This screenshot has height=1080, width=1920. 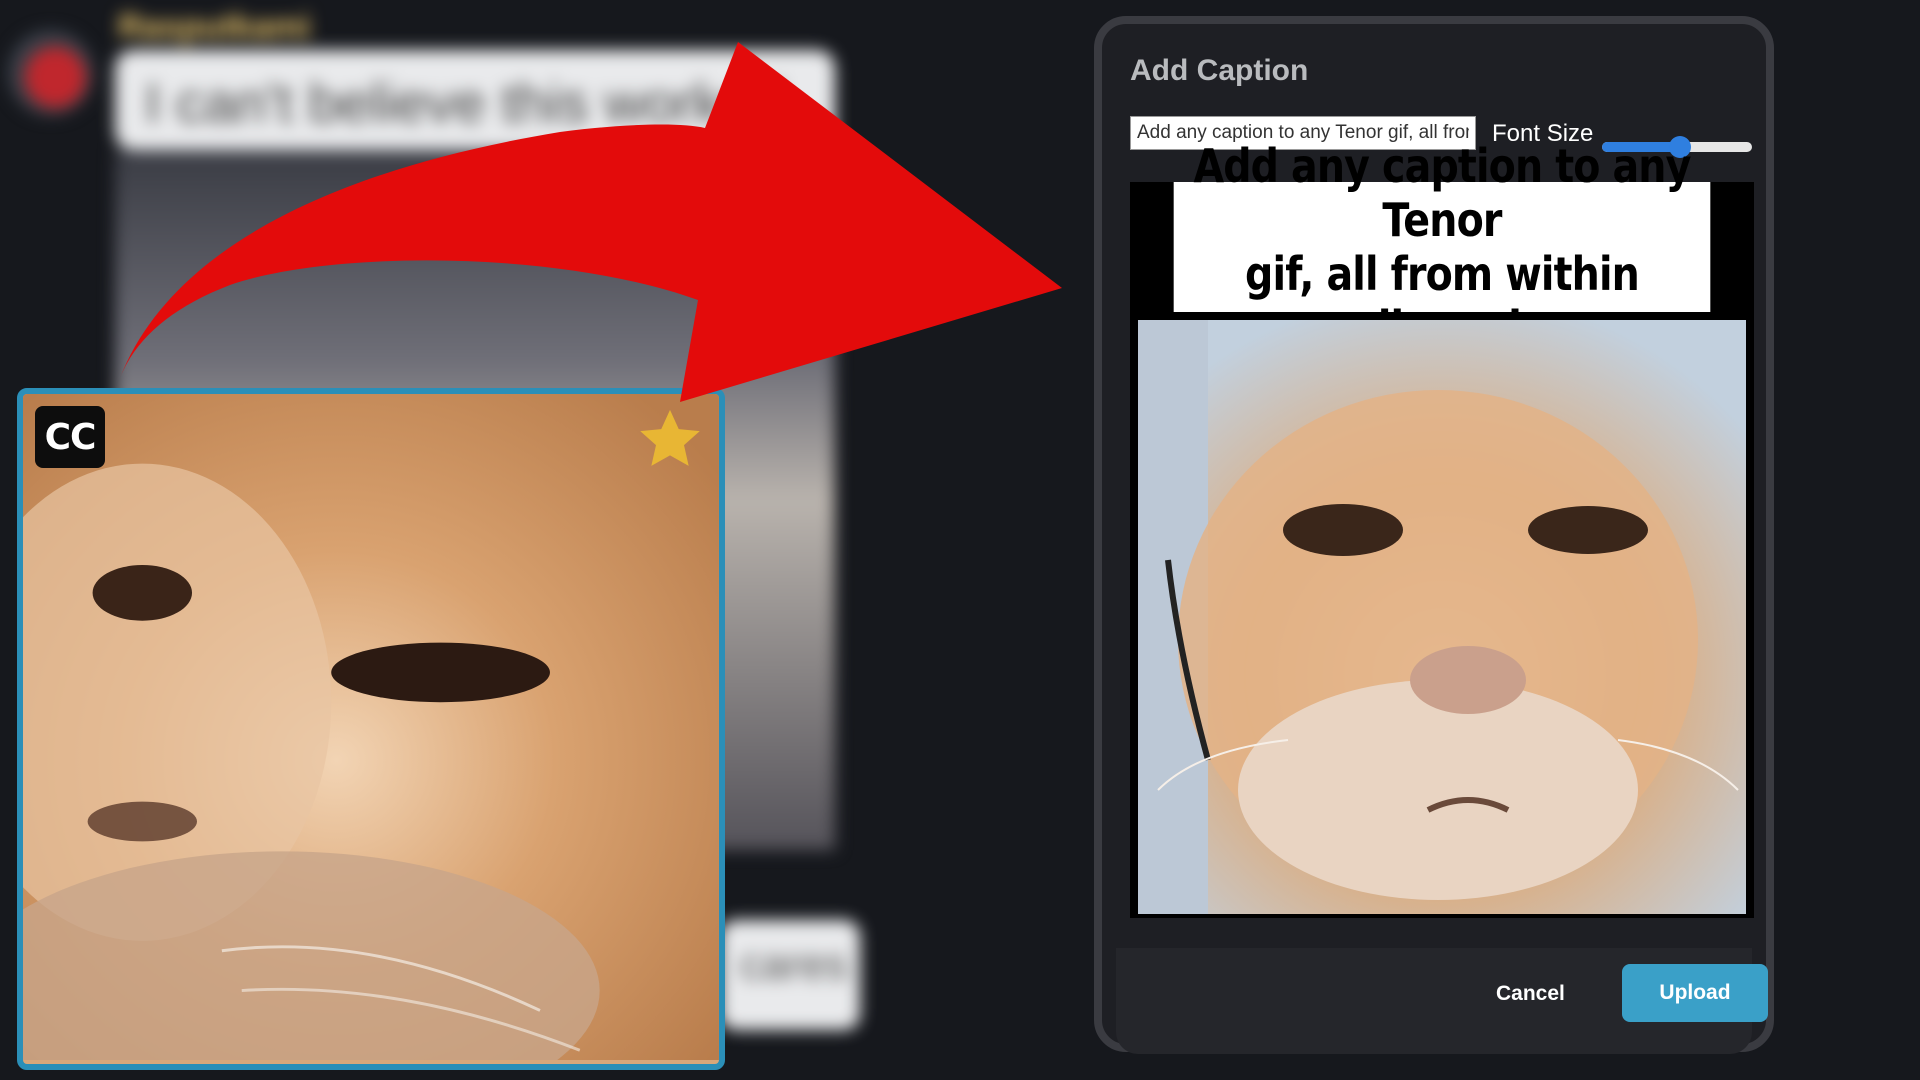 What do you see at coordinates (214, 27) in the screenshot?
I see `username: Rasputkami` at bounding box center [214, 27].